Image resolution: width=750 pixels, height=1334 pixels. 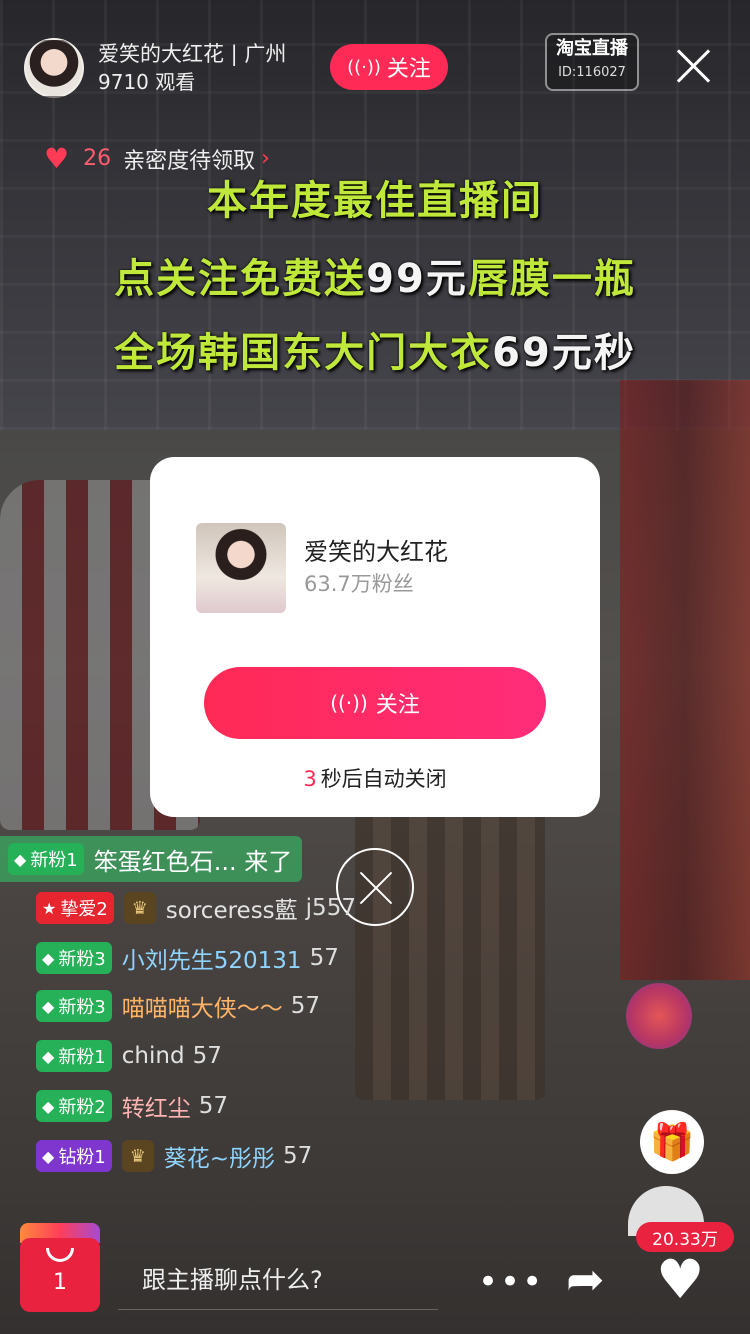 I want to click on chat-join-banner: ◆ 新粉1 笨蛋红色石... 来了, so click(x=151, y=859).